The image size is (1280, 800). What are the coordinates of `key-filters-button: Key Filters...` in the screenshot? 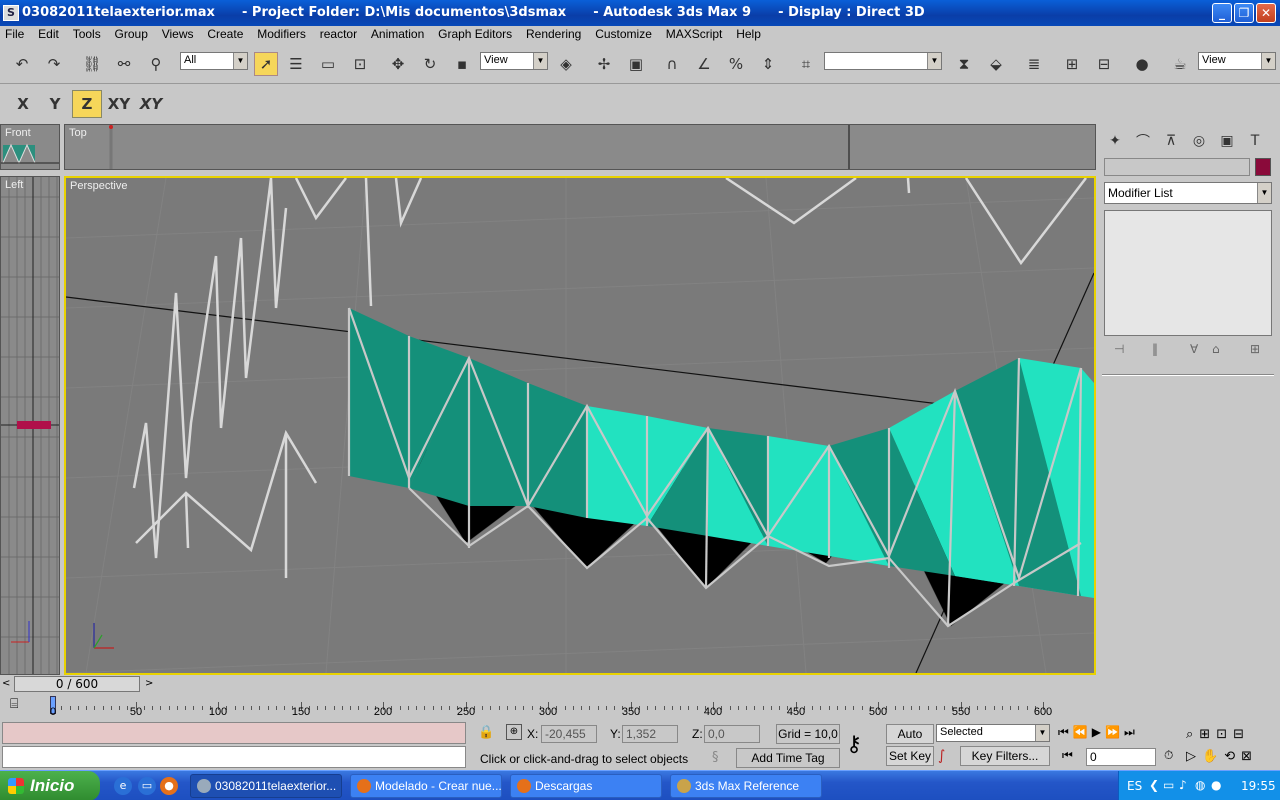 It's located at (1005, 756).